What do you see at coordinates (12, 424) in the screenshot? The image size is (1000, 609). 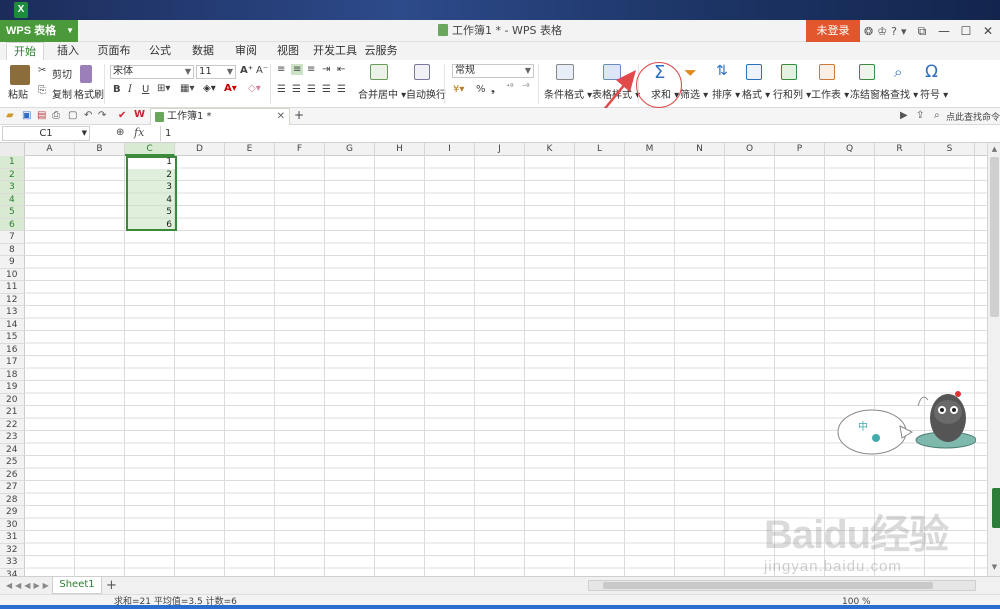 I see `row-header: 22` at bounding box center [12, 424].